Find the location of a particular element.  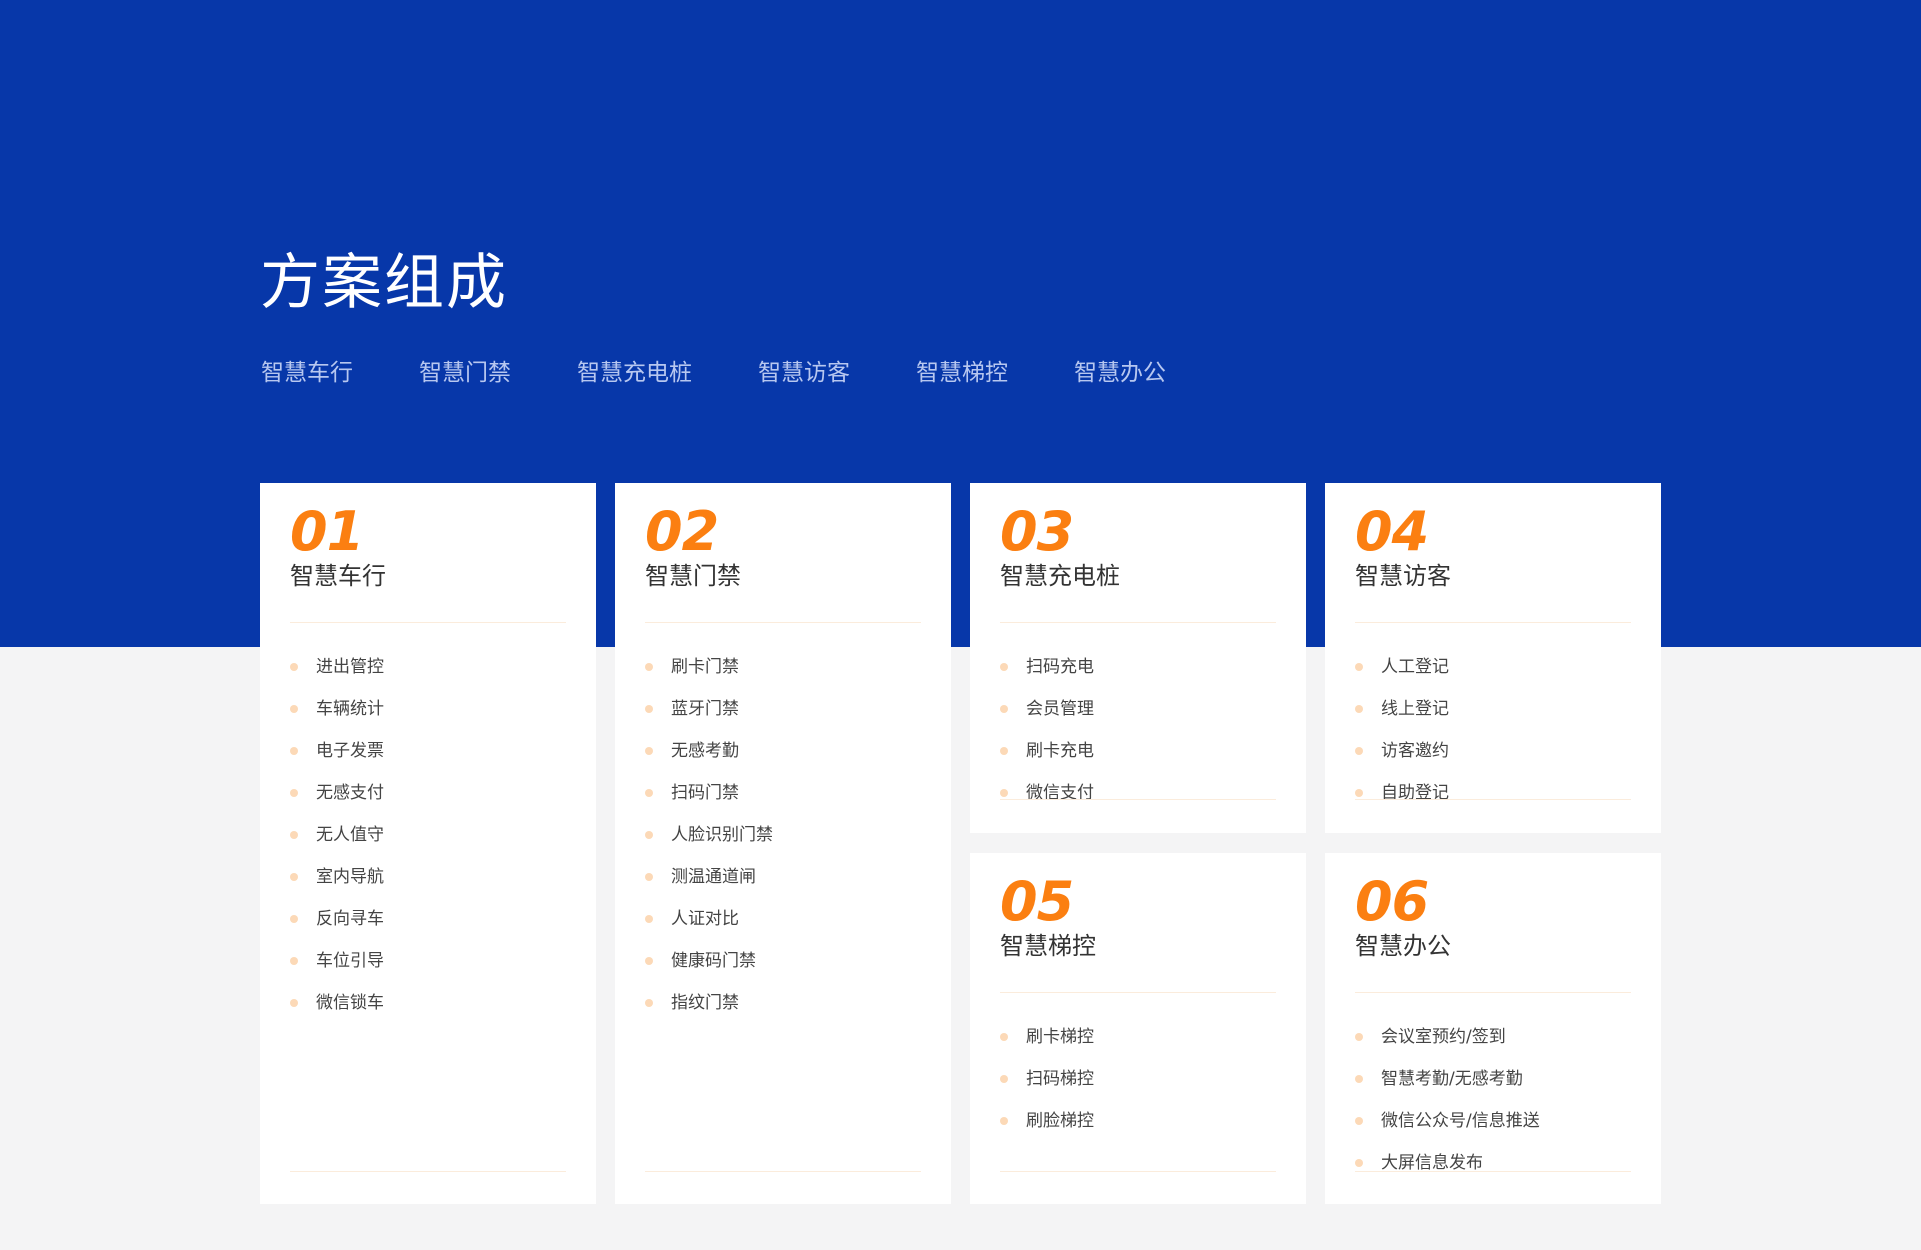

list-item-label: 智慧考勤/无感考勤 is located at coordinates (1452, 1079).